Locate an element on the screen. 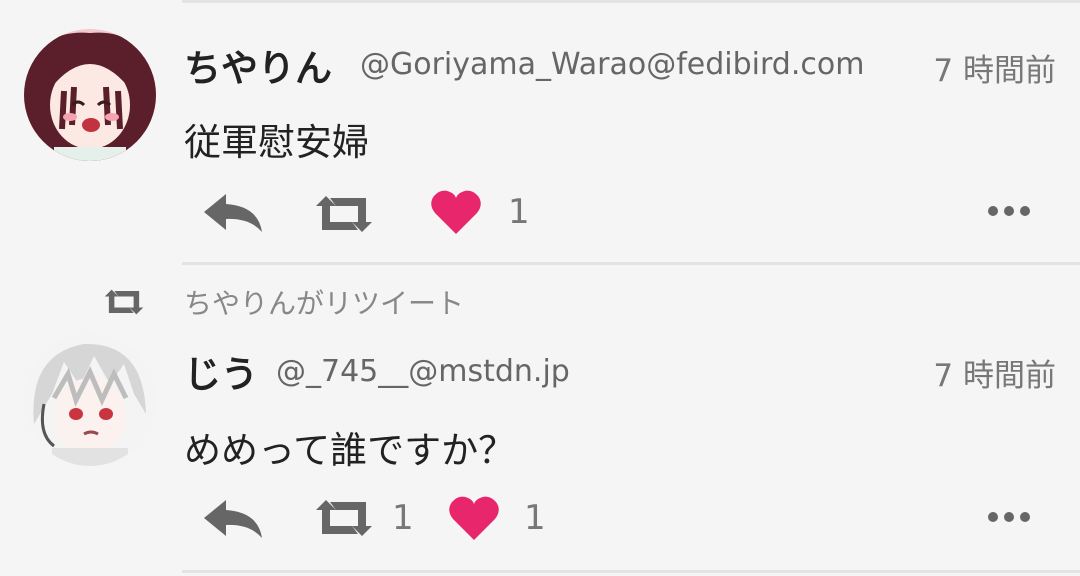  boost-button is located at coordinates (351, 214).